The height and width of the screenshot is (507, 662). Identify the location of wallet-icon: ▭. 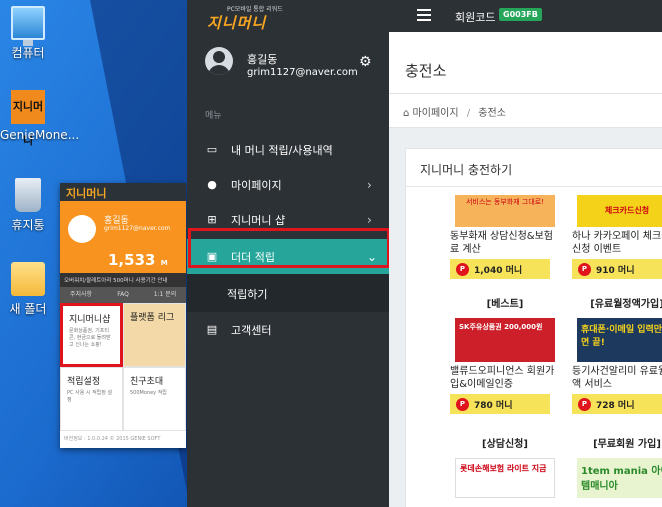
(212, 149).